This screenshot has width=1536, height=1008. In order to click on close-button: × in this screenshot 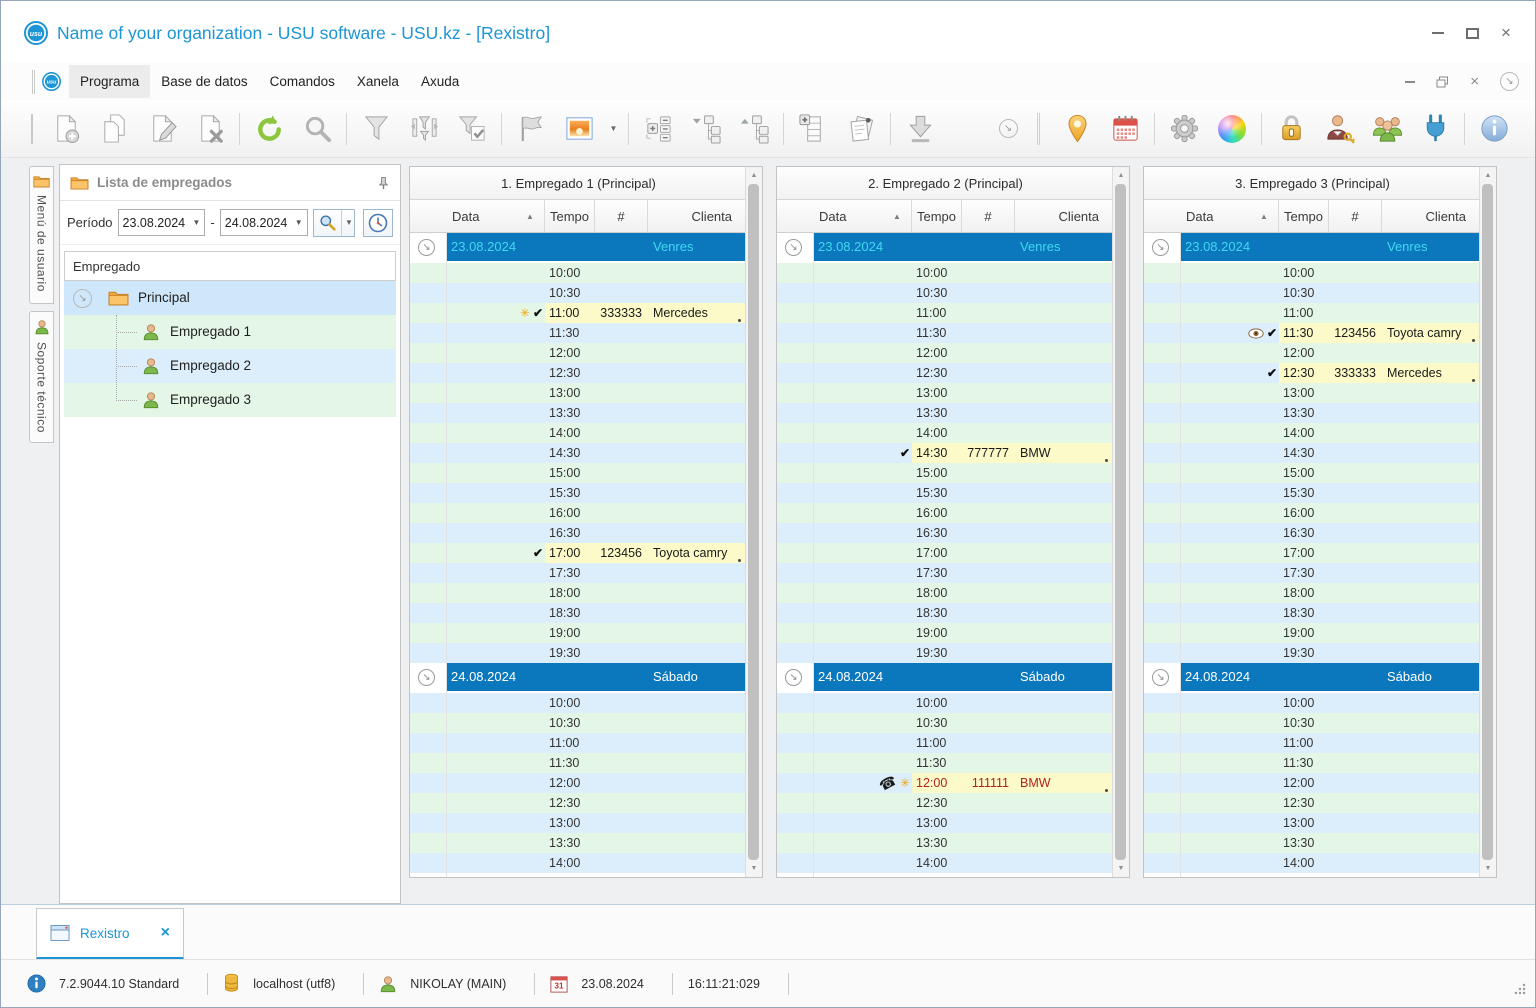, I will do `click(1506, 32)`.